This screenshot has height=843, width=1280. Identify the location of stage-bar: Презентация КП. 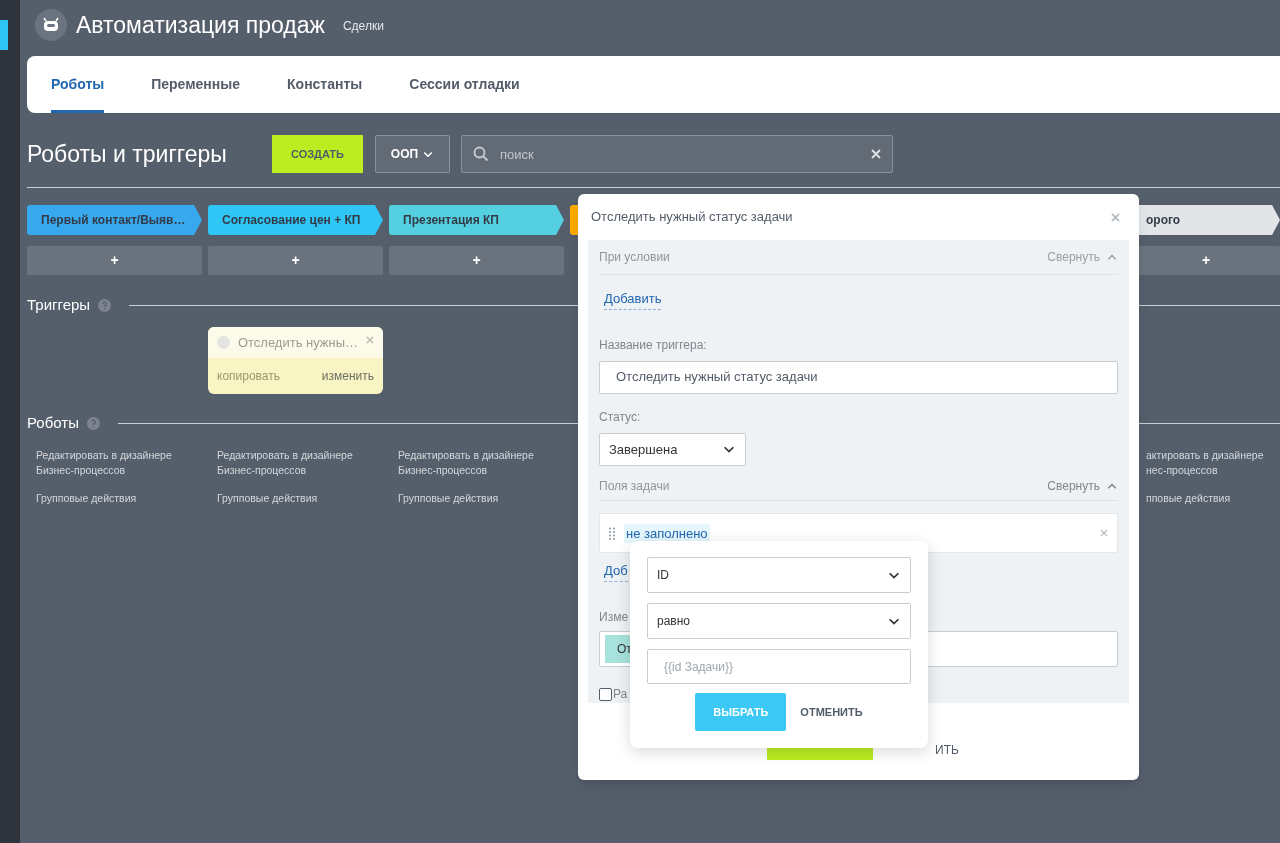
(476, 220).